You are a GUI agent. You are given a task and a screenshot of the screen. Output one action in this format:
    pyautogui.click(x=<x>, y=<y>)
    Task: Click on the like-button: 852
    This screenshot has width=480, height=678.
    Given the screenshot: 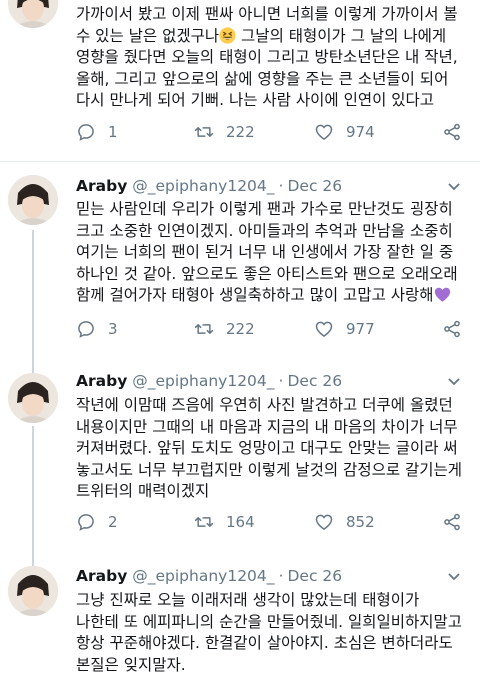 What is the action you would take?
    pyautogui.click(x=344, y=522)
    